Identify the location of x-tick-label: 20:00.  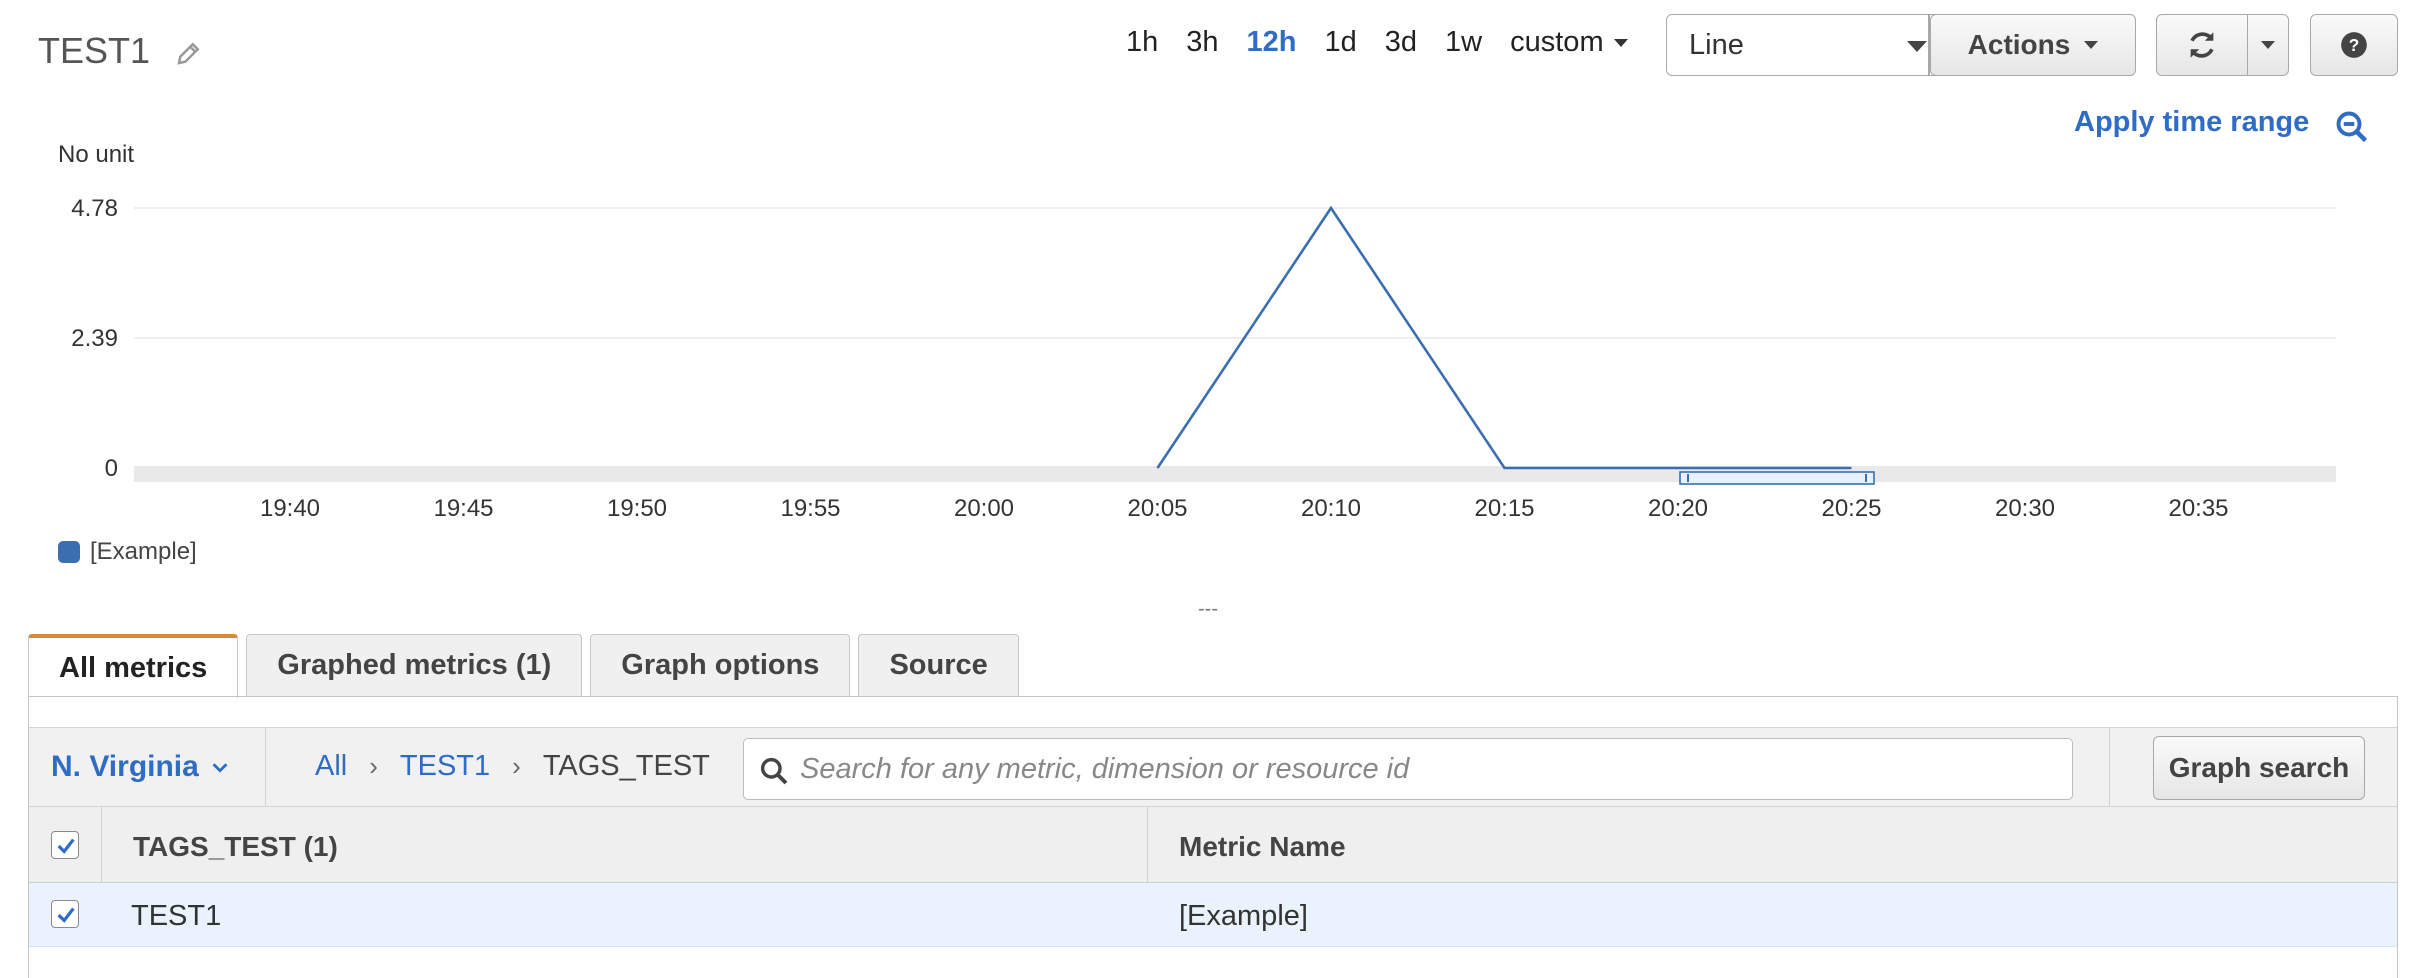
(984, 508).